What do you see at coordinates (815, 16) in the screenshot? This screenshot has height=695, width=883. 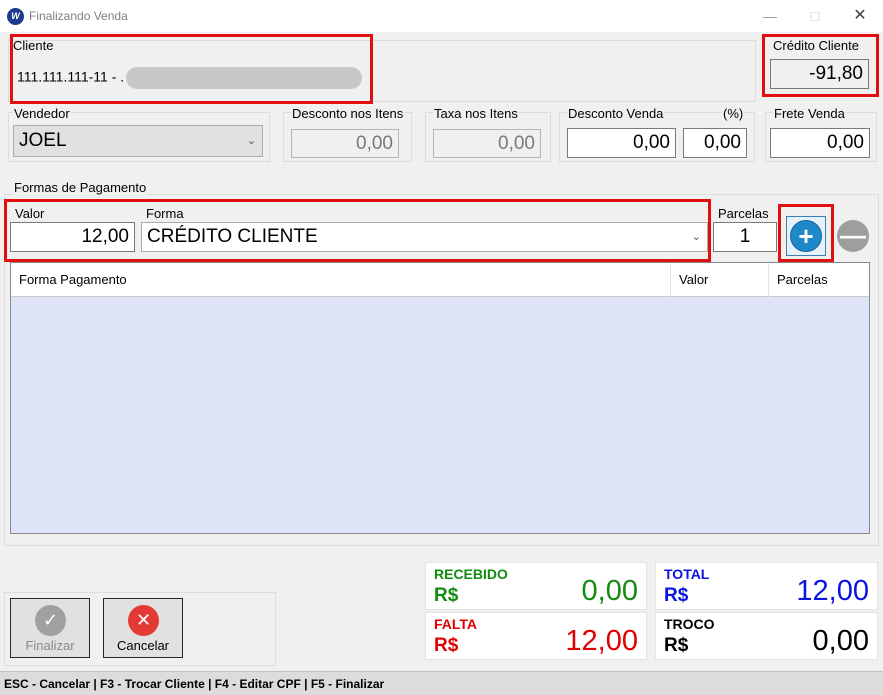 I see `maximize-button: □` at bounding box center [815, 16].